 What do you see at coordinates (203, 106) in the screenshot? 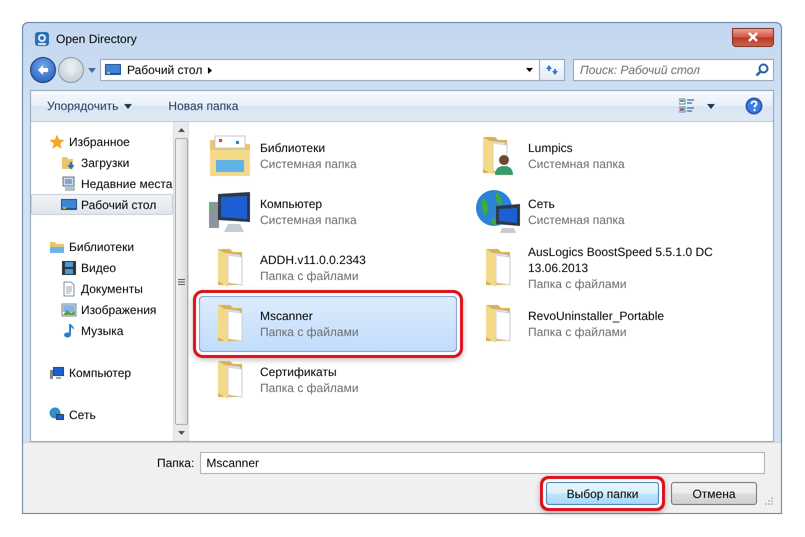
I see `new-folder-button: Новая папка` at bounding box center [203, 106].